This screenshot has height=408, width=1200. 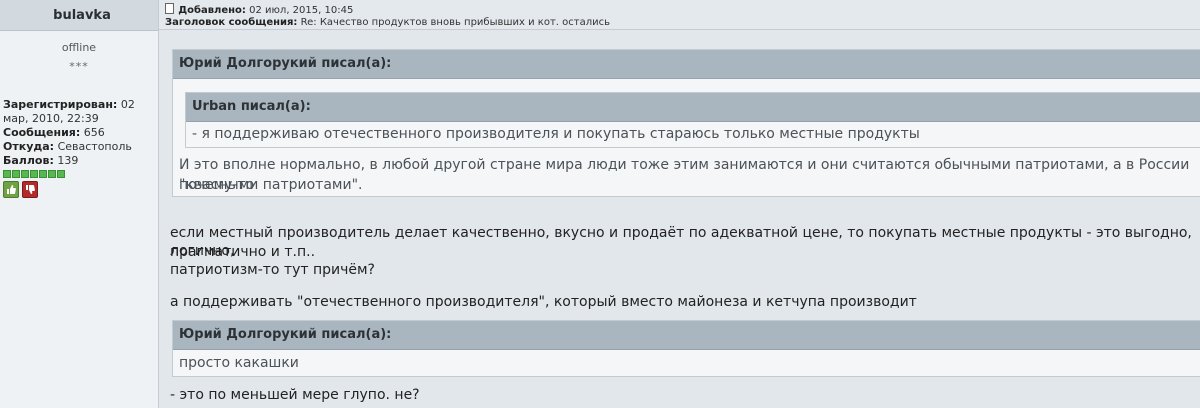 I want to click on quote-text-line2: "квасными патриотами"., so click(x=271, y=185).